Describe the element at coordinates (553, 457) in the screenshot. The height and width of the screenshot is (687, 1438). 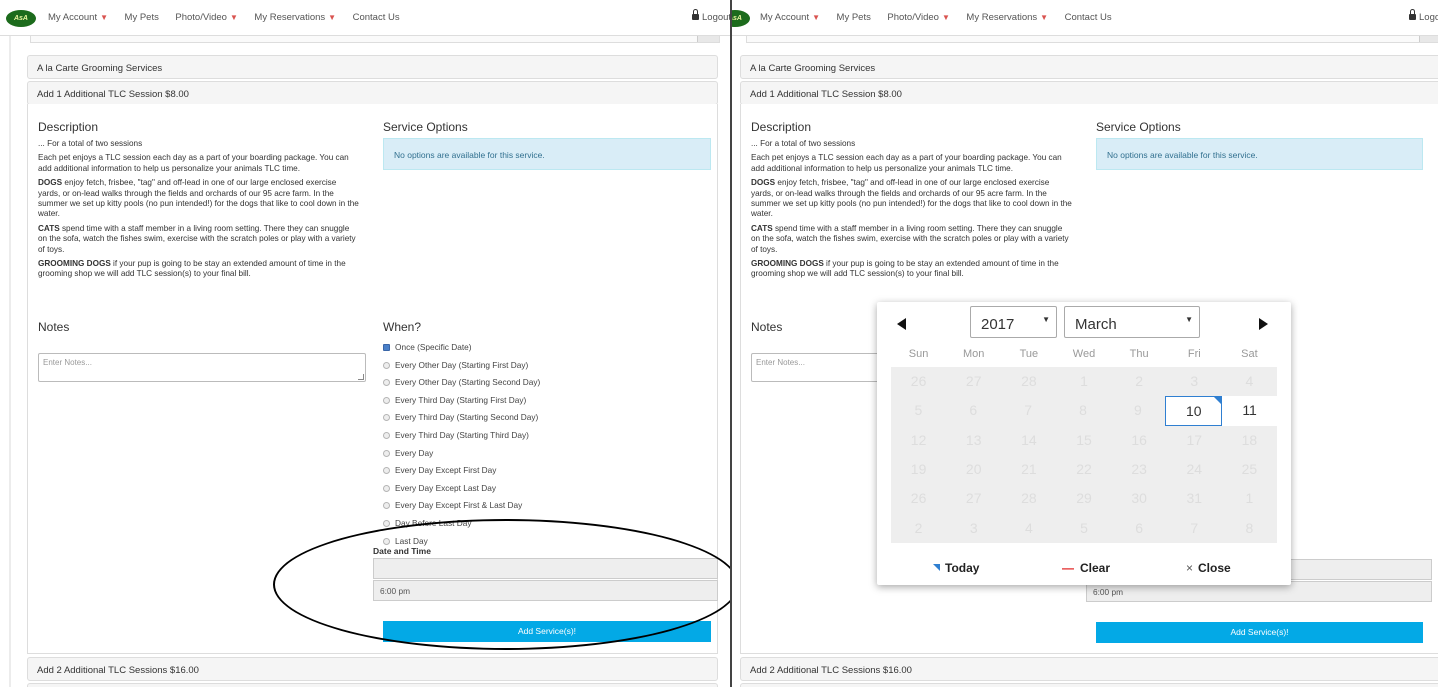
I see `radio-option: Every Day` at that location.